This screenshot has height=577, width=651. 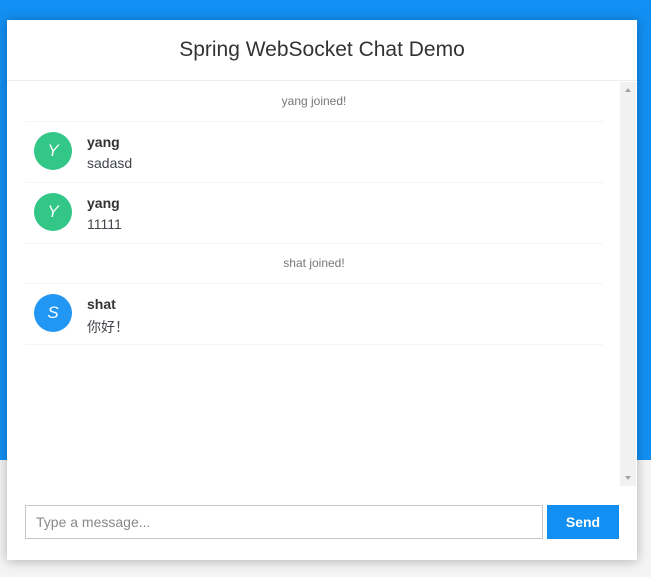 What do you see at coordinates (104, 224) in the screenshot?
I see `message-text: 11111` at bounding box center [104, 224].